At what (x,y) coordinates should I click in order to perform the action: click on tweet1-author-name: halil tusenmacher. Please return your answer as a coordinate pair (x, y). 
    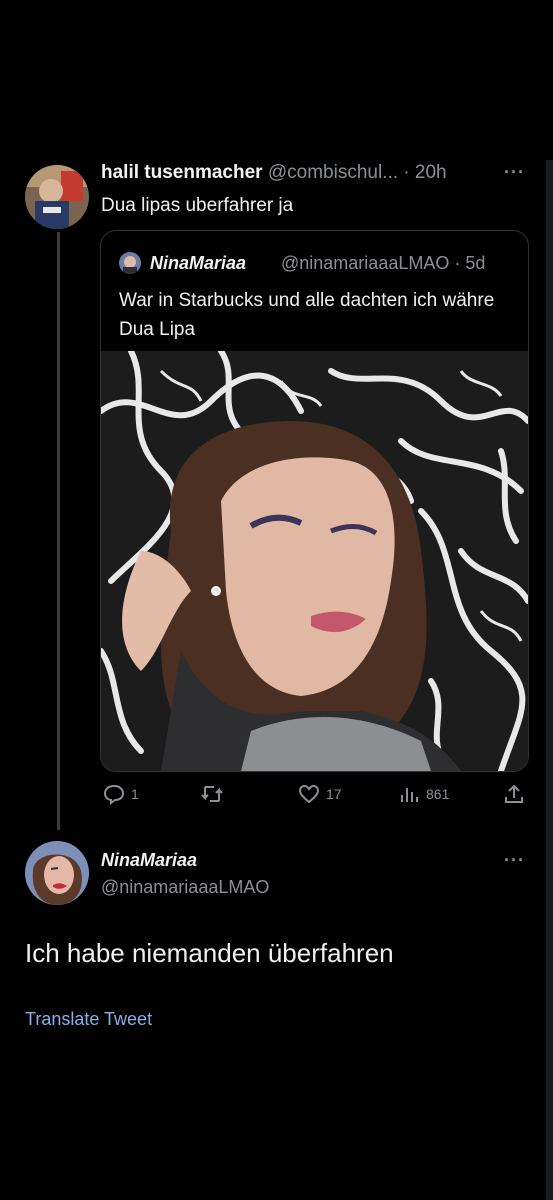
    Looking at the image, I should click on (182, 172).